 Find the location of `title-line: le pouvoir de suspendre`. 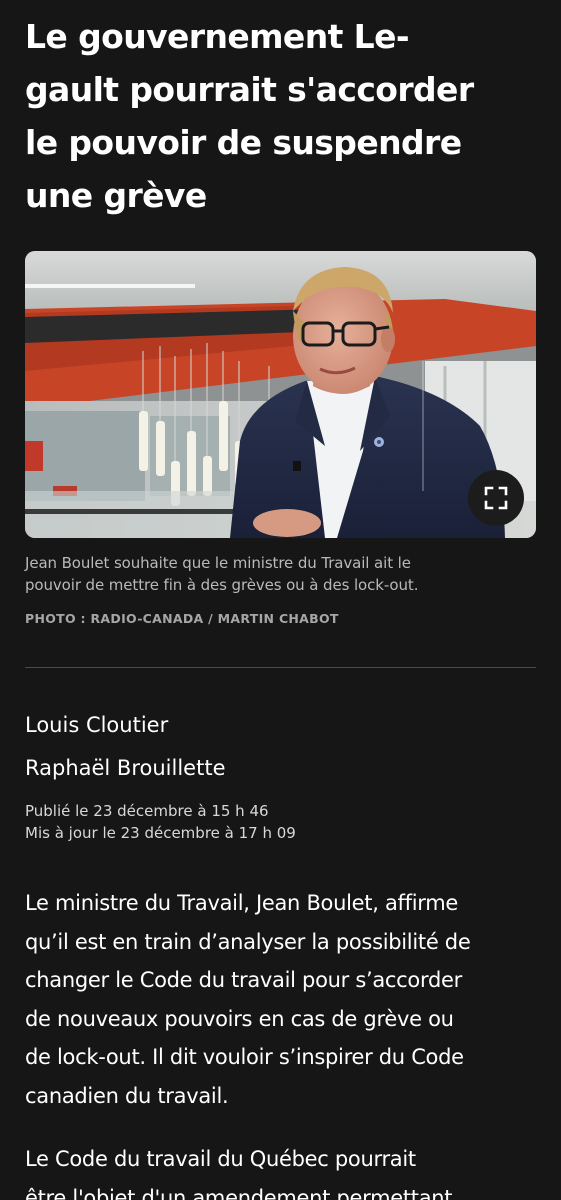

title-line: le pouvoir de suspendre is located at coordinates (243, 142).